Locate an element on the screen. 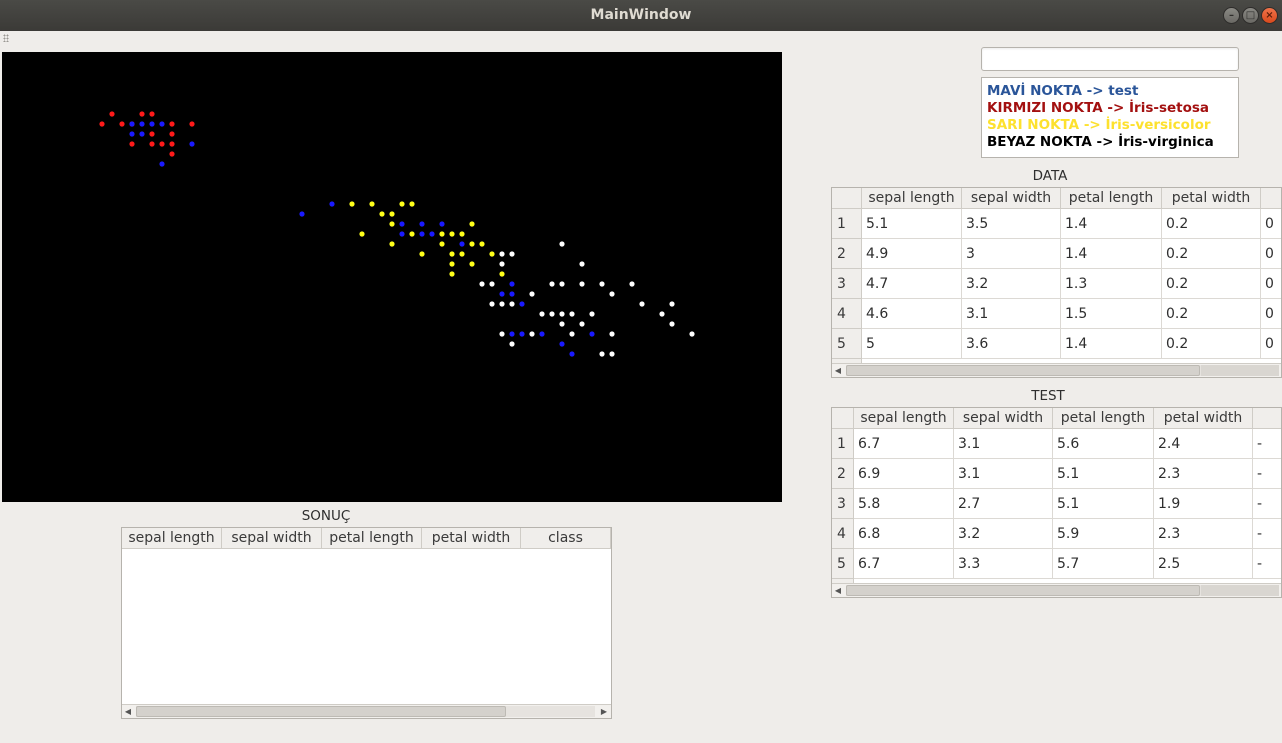 Image resolution: width=1282 pixels, height=743 pixels. test-table-column-header: petal length is located at coordinates (1103, 418).